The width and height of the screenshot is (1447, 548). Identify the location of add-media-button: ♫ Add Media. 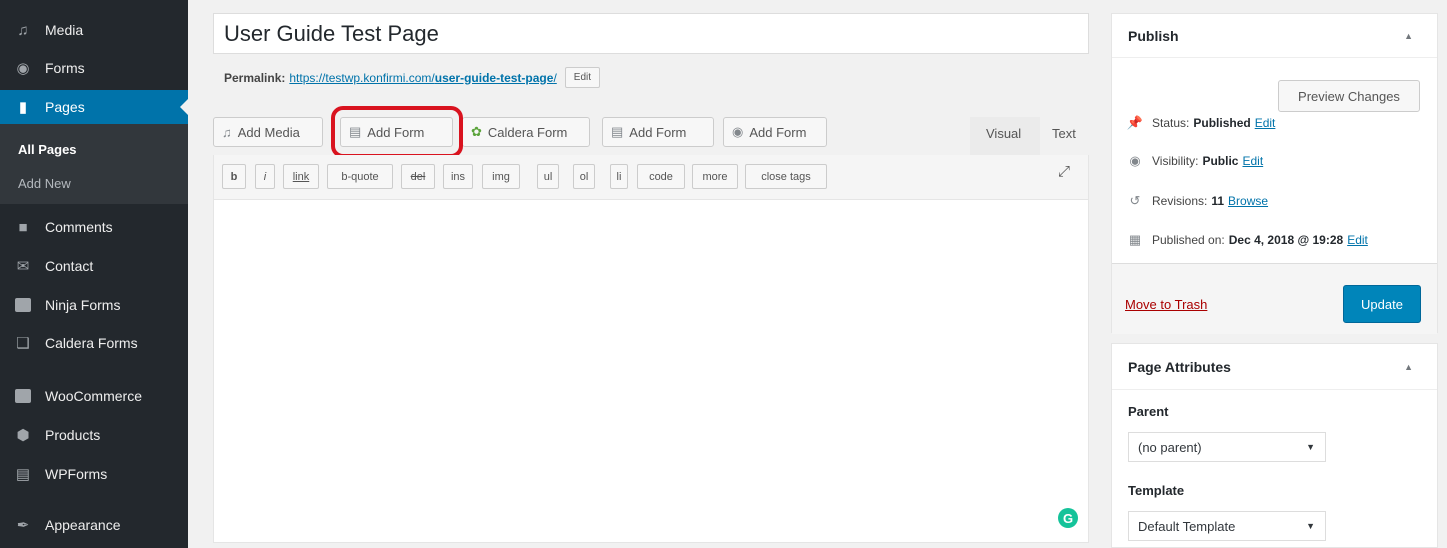
(268, 132).